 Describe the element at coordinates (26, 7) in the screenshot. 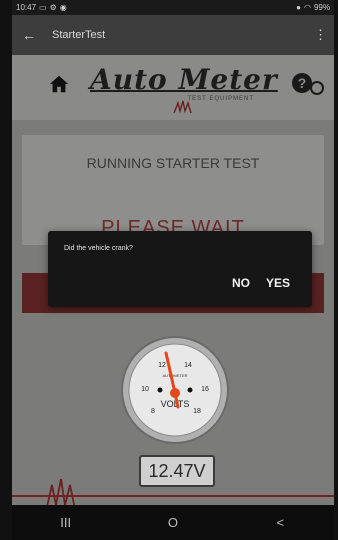

I see `status-time: 10:47` at that location.